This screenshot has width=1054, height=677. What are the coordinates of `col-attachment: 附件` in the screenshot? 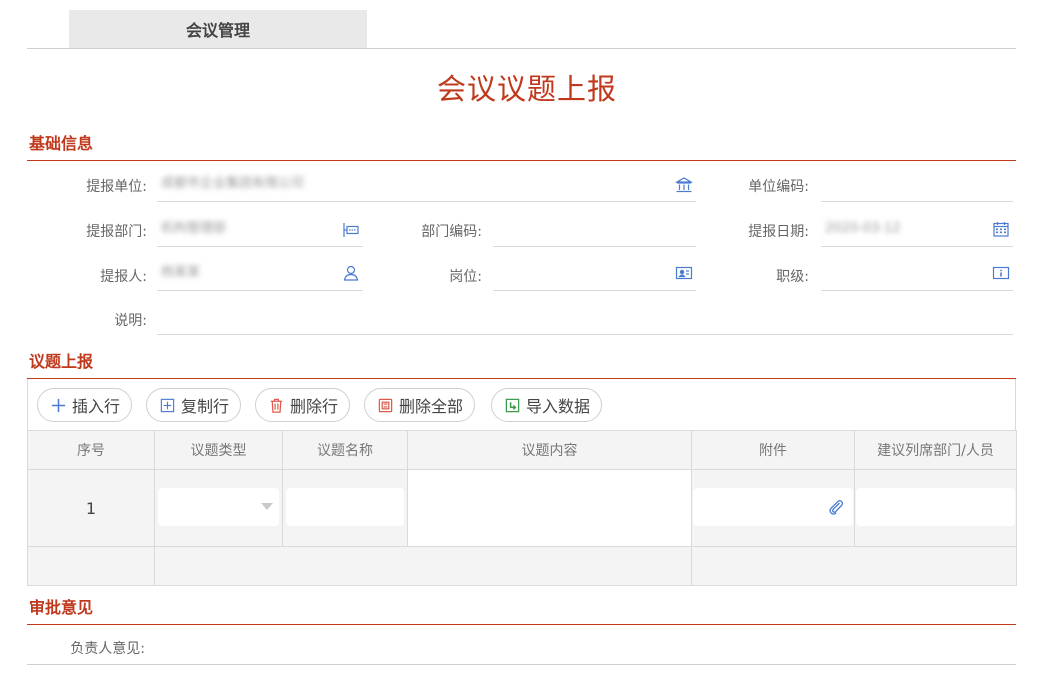 It's located at (773, 450).